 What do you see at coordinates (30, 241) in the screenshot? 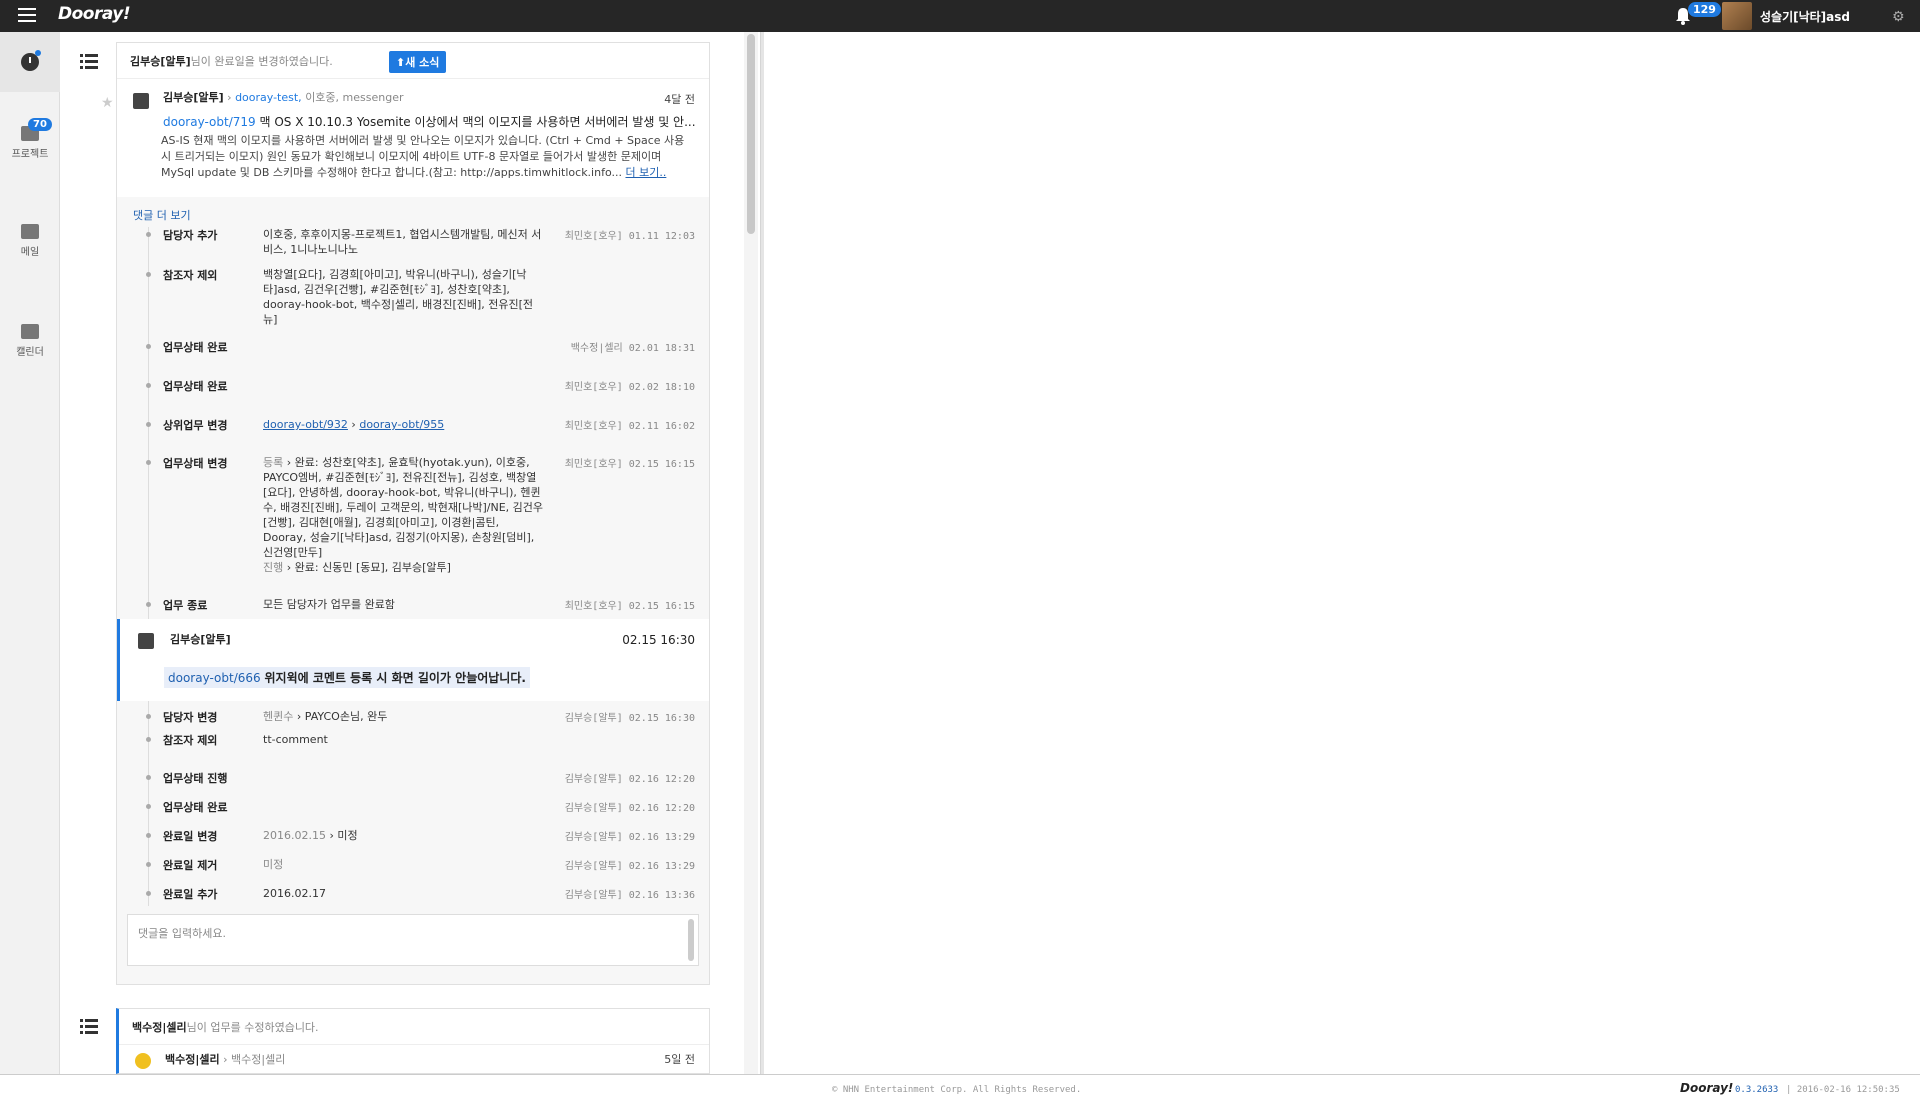
I see `nav-item-mail: 메일` at bounding box center [30, 241].